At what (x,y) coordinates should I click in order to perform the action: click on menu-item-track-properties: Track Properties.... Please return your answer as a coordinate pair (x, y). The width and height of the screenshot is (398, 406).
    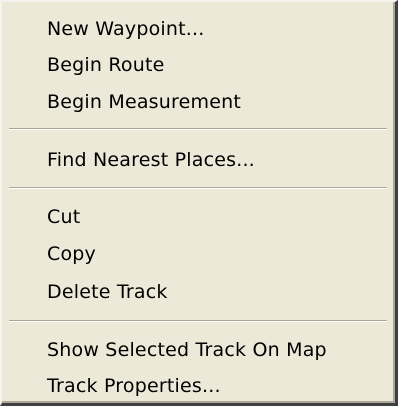
    Looking at the image, I should click on (198, 386).